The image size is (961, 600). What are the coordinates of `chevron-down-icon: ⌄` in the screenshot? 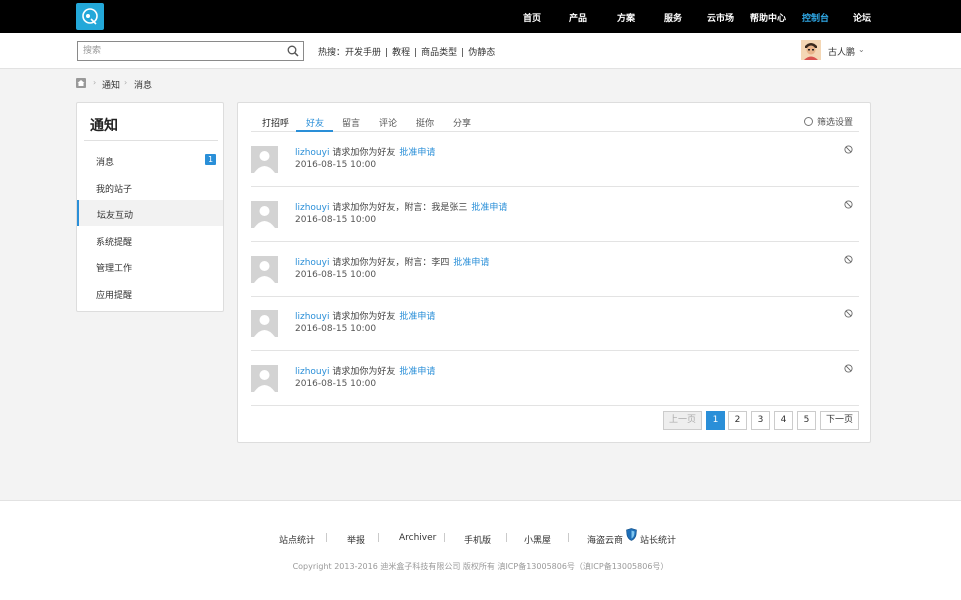 It's located at (861, 49).